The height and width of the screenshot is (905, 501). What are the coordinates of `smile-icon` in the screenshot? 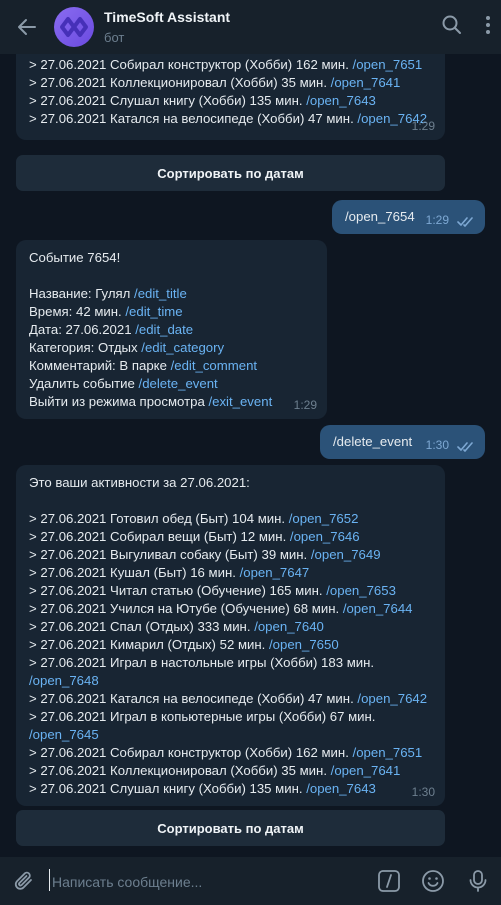 It's located at (433, 881).